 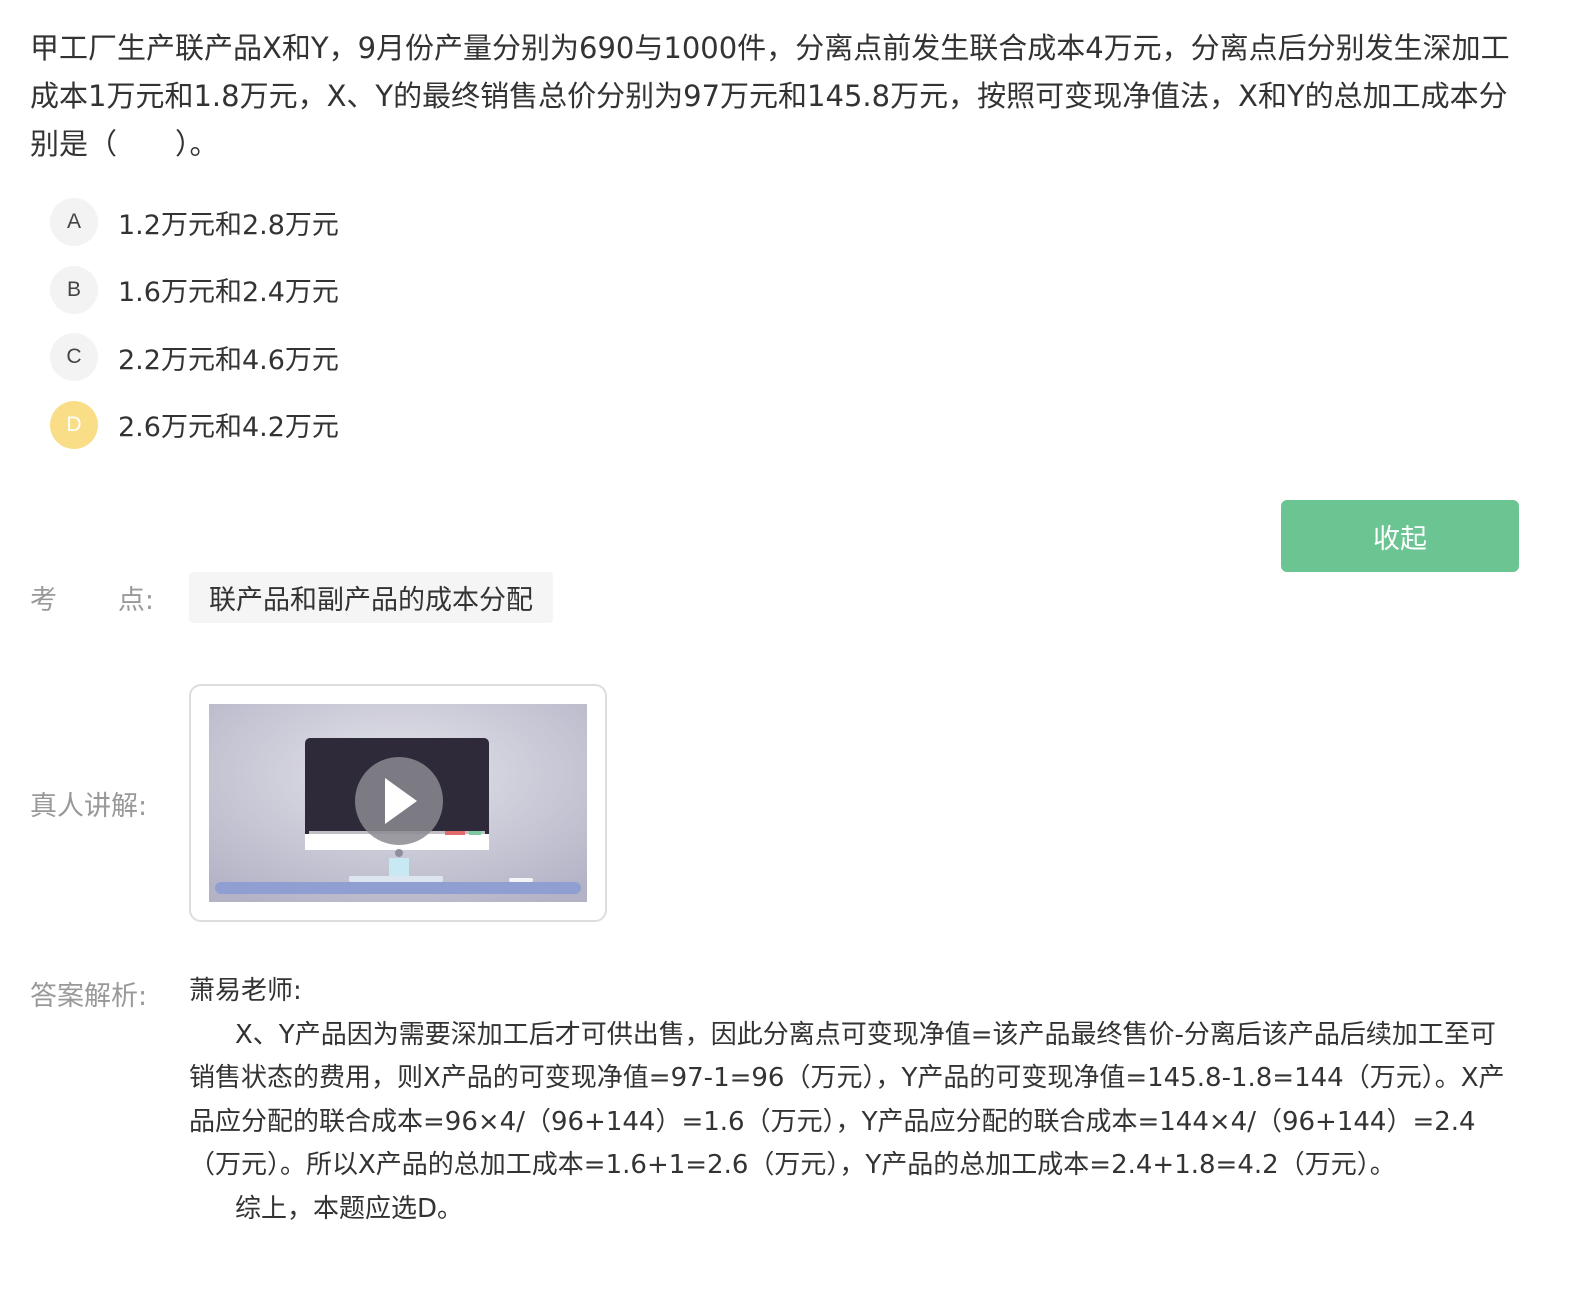 What do you see at coordinates (228, 292) in the screenshot?
I see `option-text: 1.6万元和2.4万元` at bounding box center [228, 292].